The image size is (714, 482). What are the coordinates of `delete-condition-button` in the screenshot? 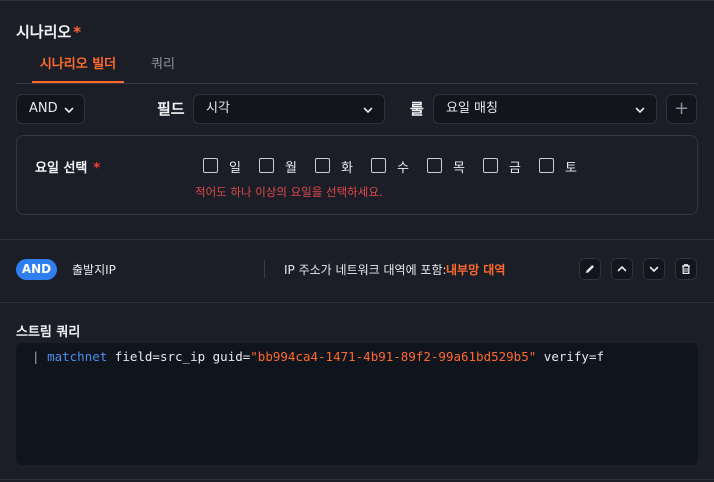 It's located at (686, 269).